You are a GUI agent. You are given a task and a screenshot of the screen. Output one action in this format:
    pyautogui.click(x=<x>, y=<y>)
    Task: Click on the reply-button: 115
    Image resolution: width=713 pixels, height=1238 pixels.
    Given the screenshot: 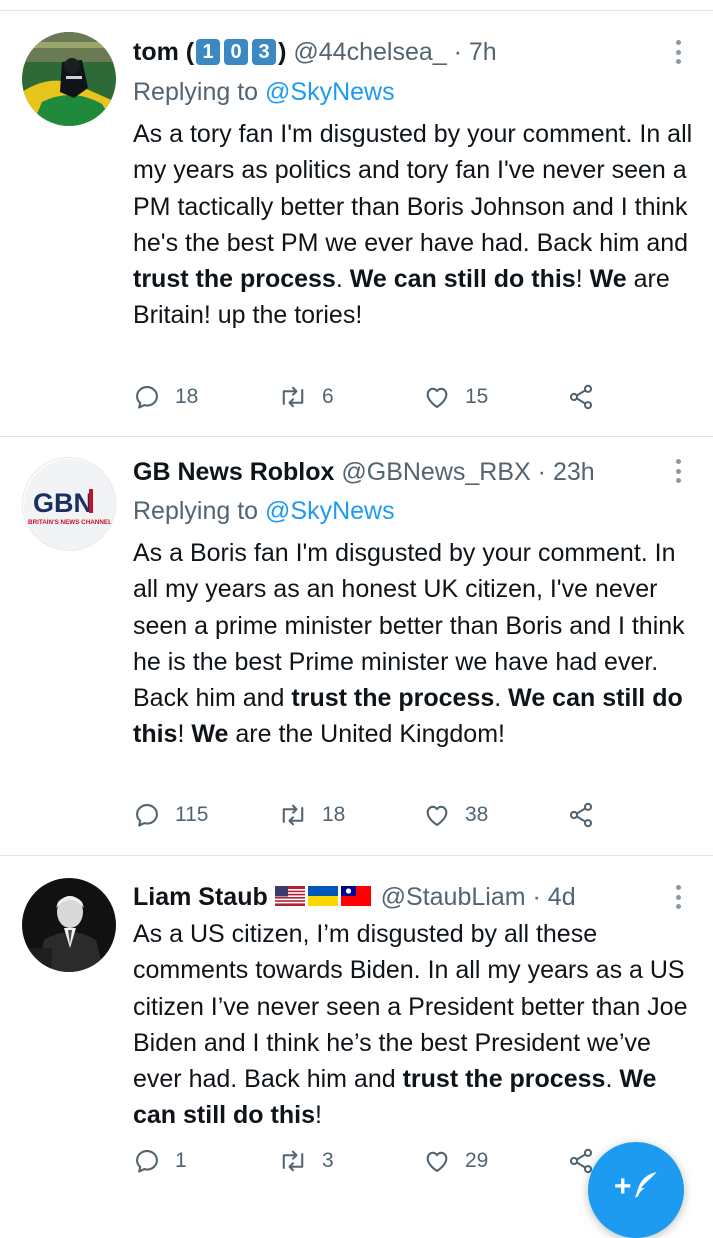 What is the action you would take?
    pyautogui.click(x=170, y=815)
    